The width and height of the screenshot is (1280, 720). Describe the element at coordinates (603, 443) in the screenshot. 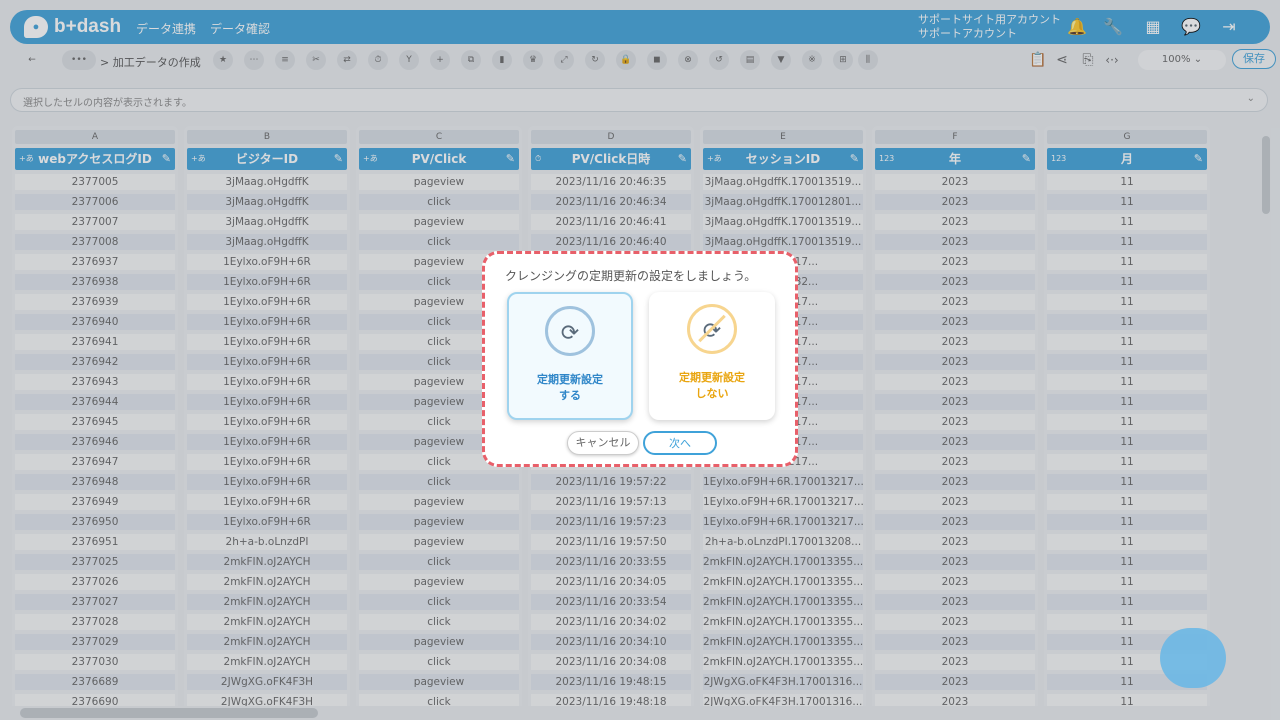

I see `cancel-button: キャンセル` at that location.